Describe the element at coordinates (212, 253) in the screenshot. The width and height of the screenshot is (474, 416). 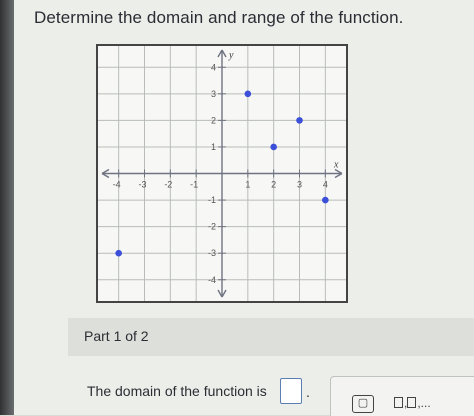
I see `y-tick-label: -3` at that location.